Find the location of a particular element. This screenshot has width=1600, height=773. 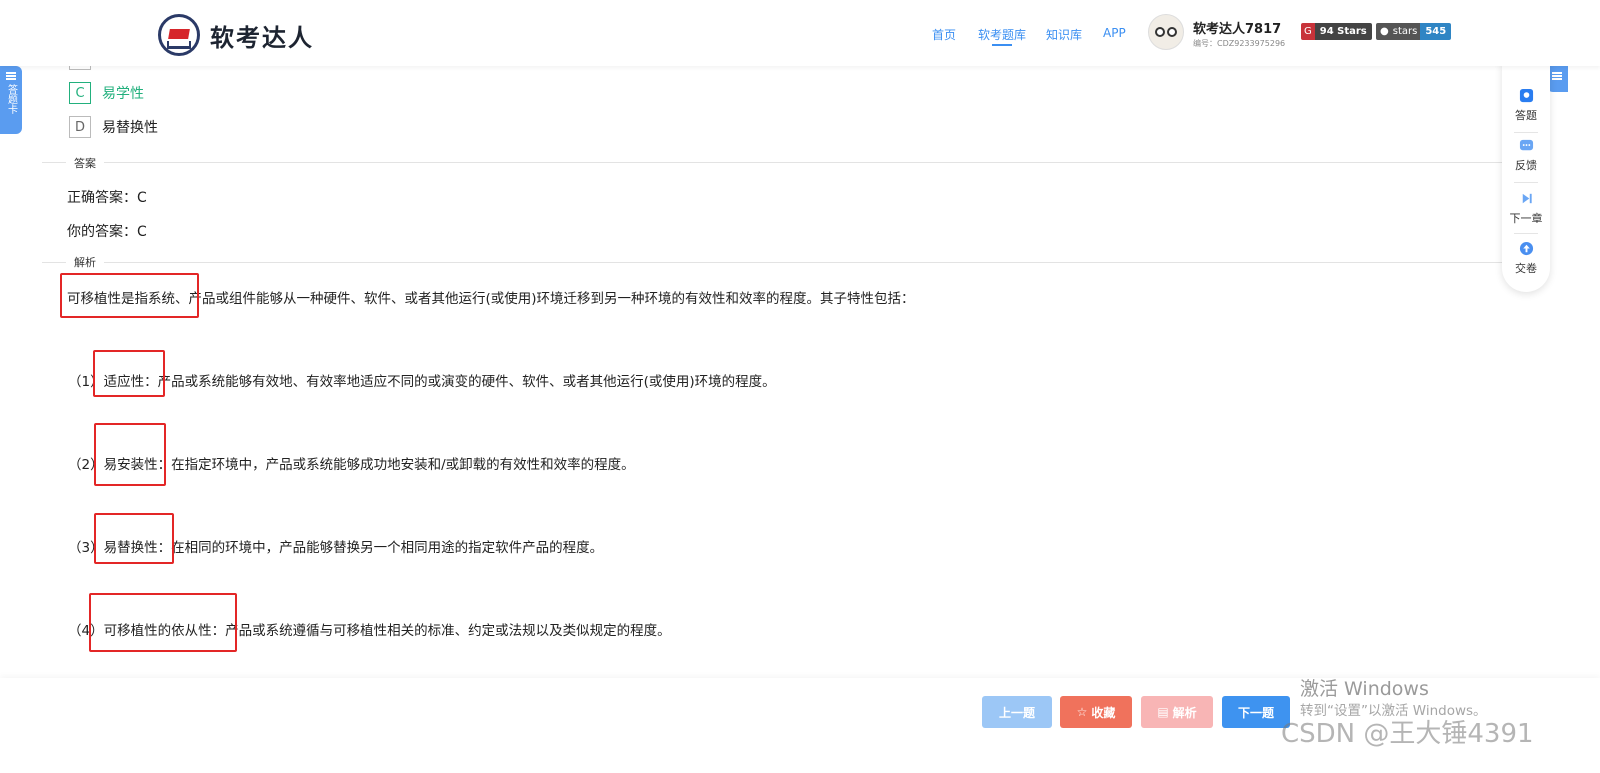

your-answer: 你的答案：C is located at coordinates (107, 232).